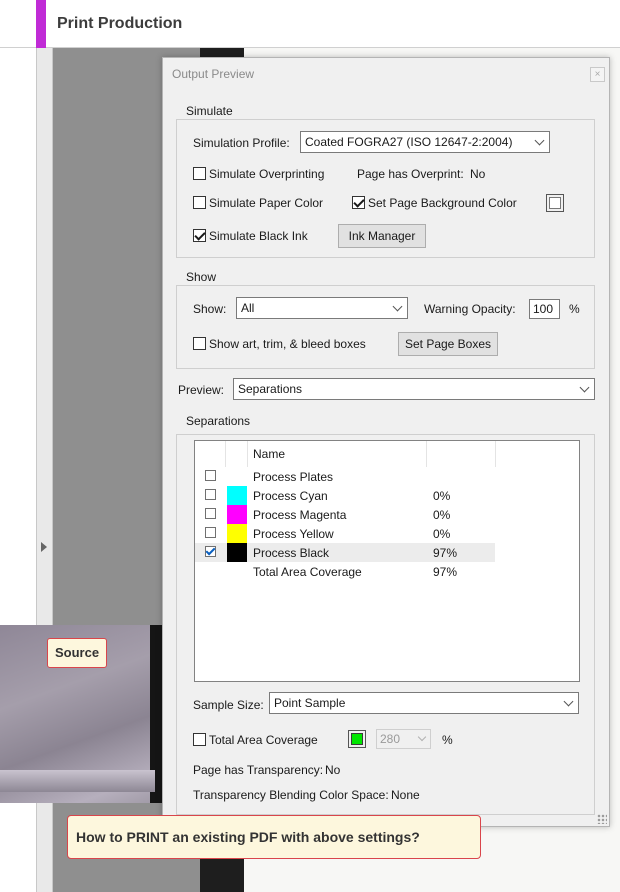 This screenshot has width=620, height=892. Describe the element at coordinates (424, 703) in the screenshot. I see `sample-size-select: Point Sample` at that location.